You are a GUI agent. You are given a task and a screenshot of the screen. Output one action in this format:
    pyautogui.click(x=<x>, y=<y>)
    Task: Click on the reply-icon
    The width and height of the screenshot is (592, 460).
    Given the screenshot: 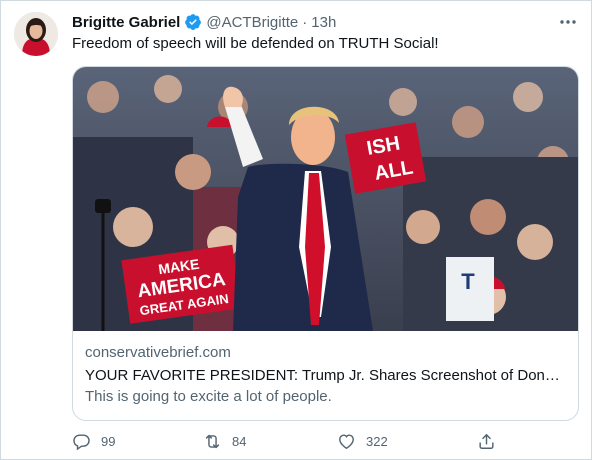 What is the action you would take?
    pyautogui.click(x=81, y=441)
    